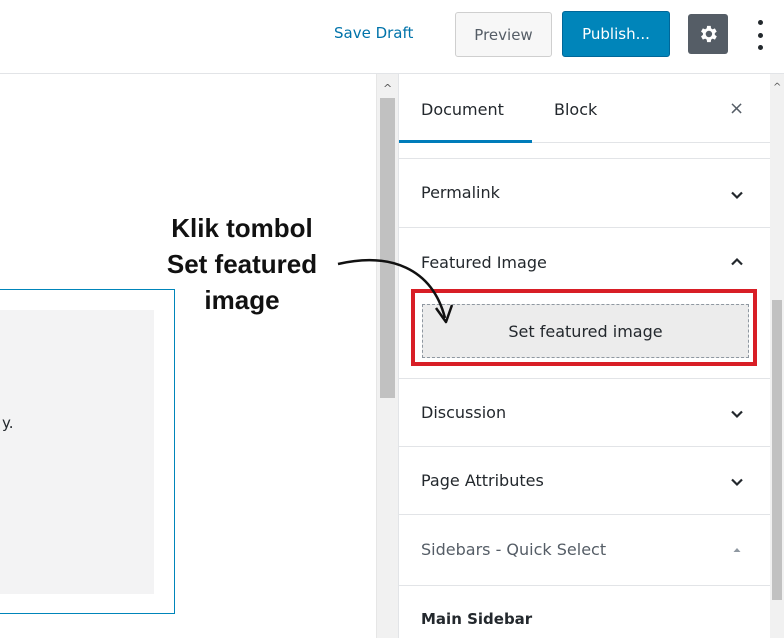 This screenshot has height=638, width=784. Describe the element at coordinates (387, 248) in the screenshot. I see `editor-scrollbar-thumb` at that location.